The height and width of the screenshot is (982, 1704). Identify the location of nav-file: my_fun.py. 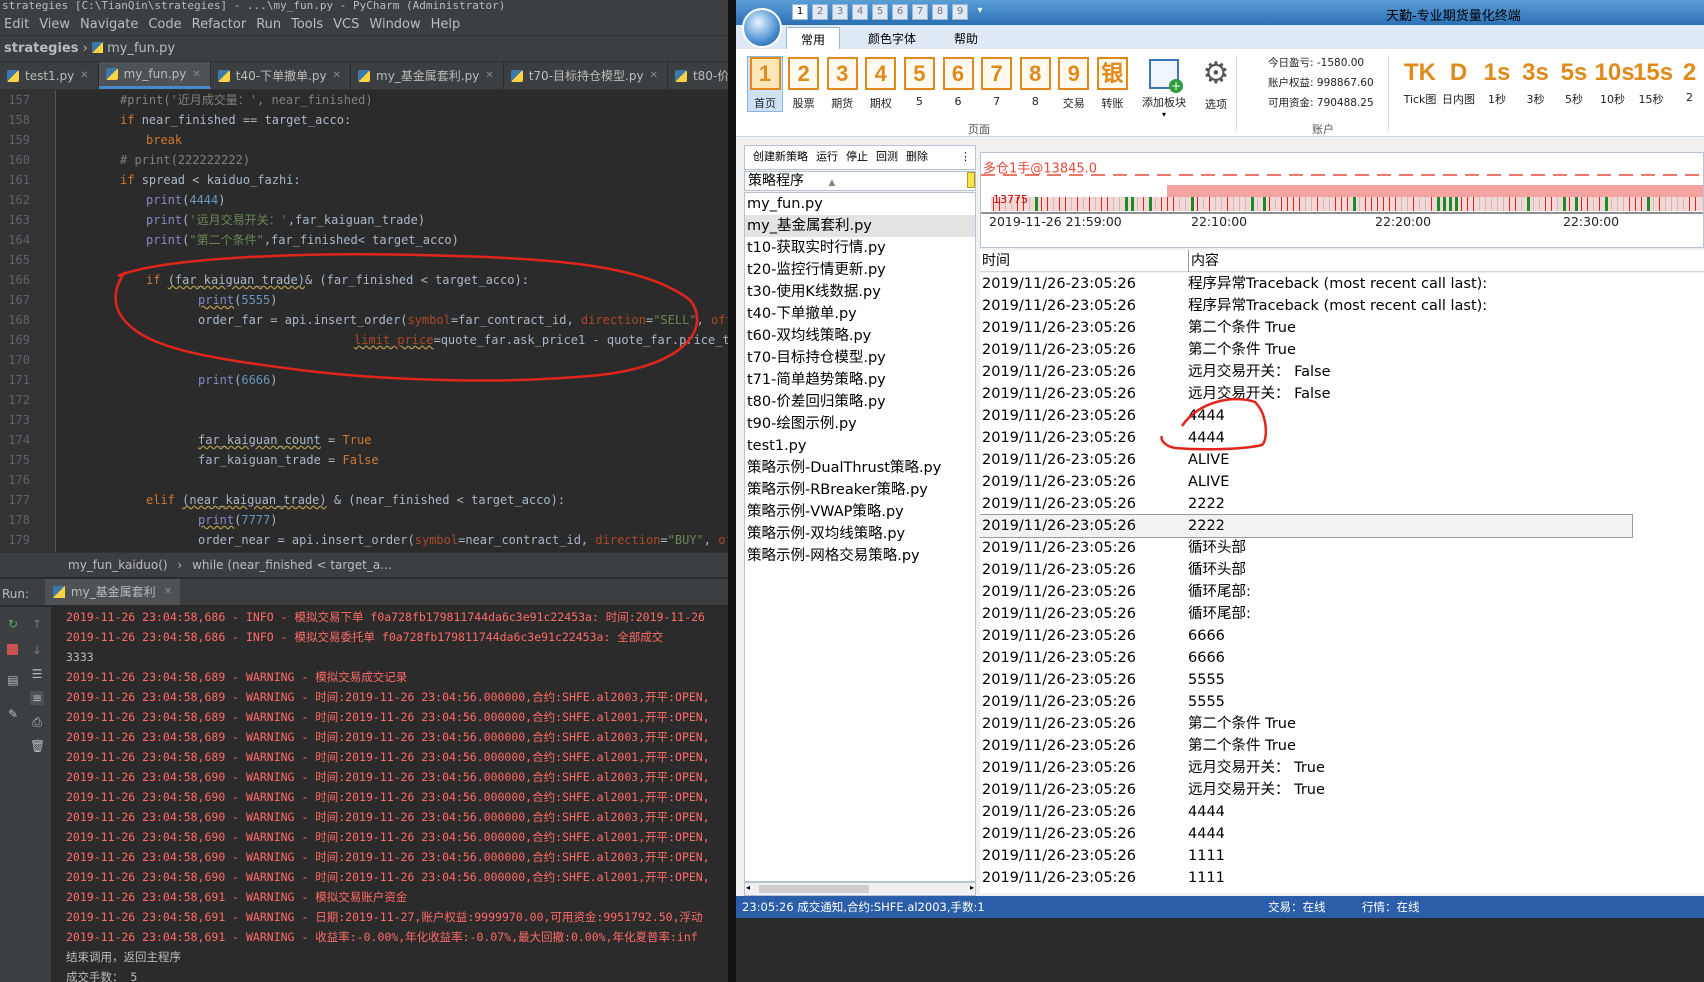
(141, 48).